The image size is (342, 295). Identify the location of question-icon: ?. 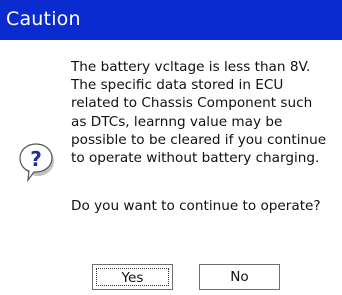
(37, 162).